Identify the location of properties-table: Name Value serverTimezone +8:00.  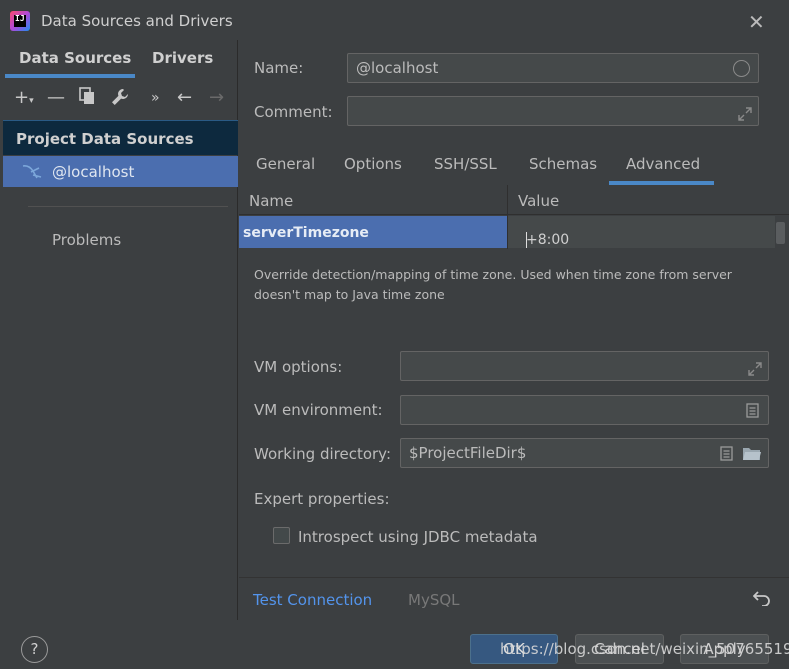
(514, 217).